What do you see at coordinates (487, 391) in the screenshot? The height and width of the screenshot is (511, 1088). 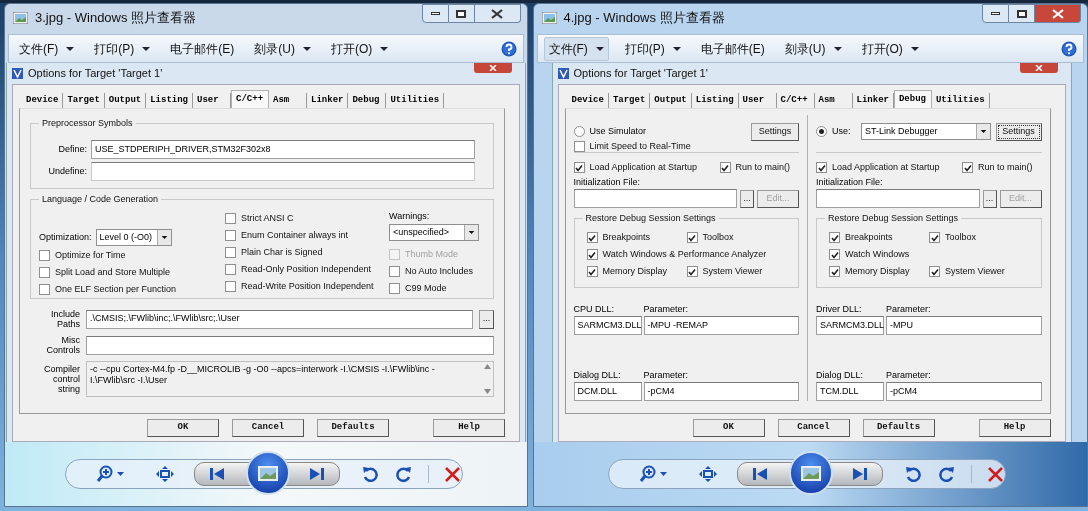 I see `scroll-down-icon` at bounding box center [487, 391].